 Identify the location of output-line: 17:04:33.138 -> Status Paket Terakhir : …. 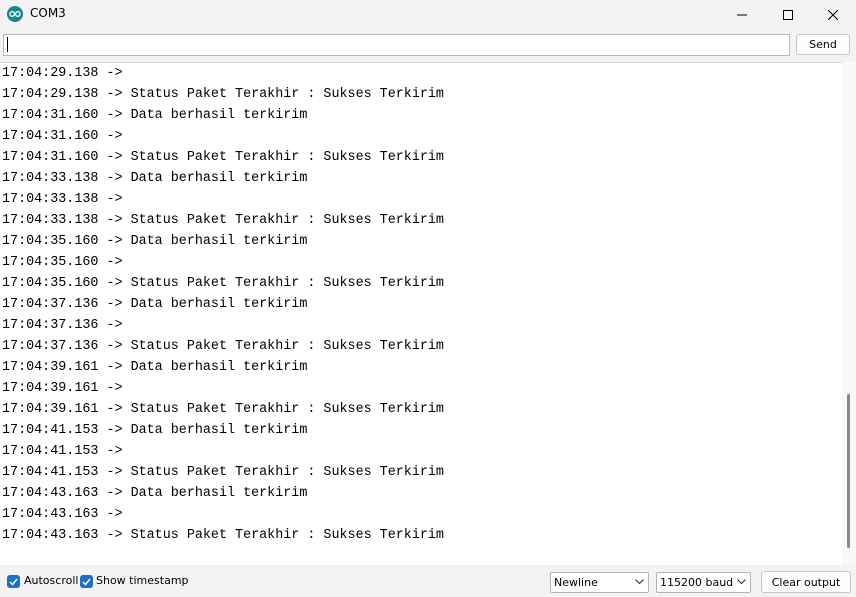
(223, 220).